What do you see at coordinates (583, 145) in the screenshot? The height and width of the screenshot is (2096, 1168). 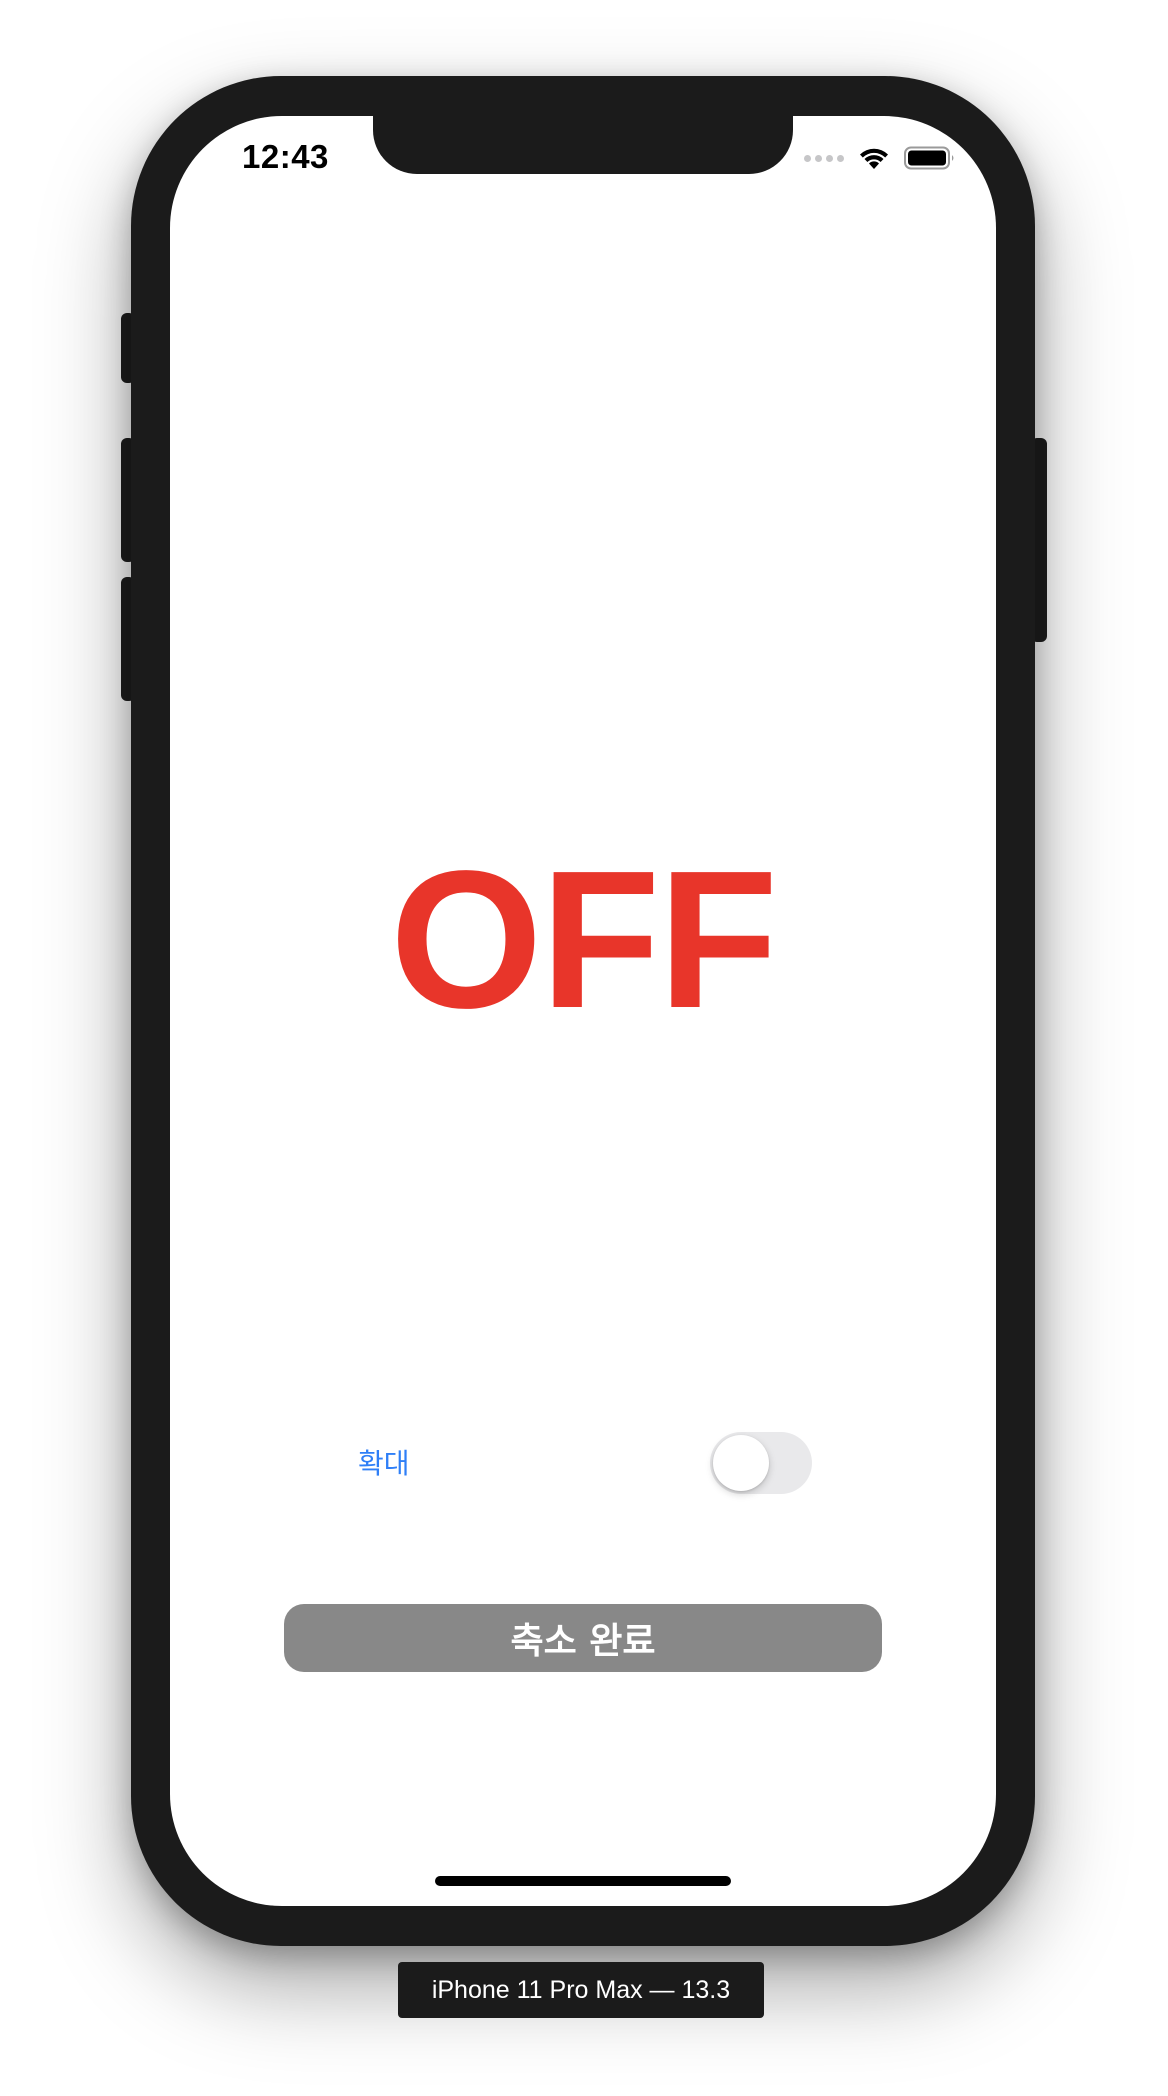 I see `notch` at bounding box center [583, 145].